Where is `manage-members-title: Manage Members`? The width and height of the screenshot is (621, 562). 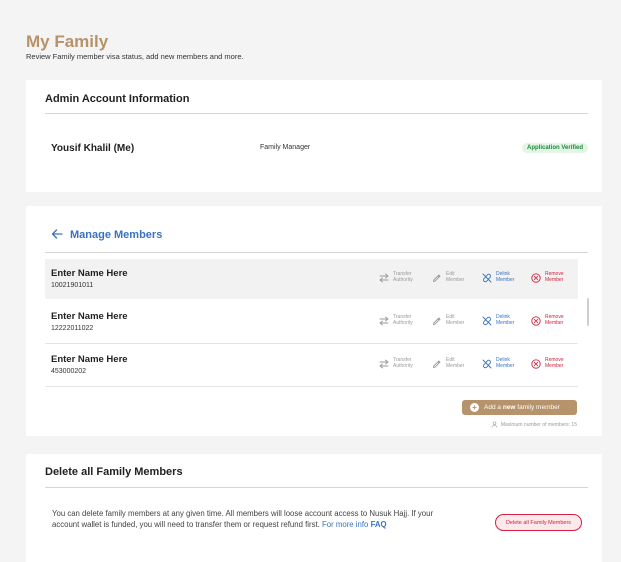
manage-members-title: Manage Members is located at coordinates (116, 235).